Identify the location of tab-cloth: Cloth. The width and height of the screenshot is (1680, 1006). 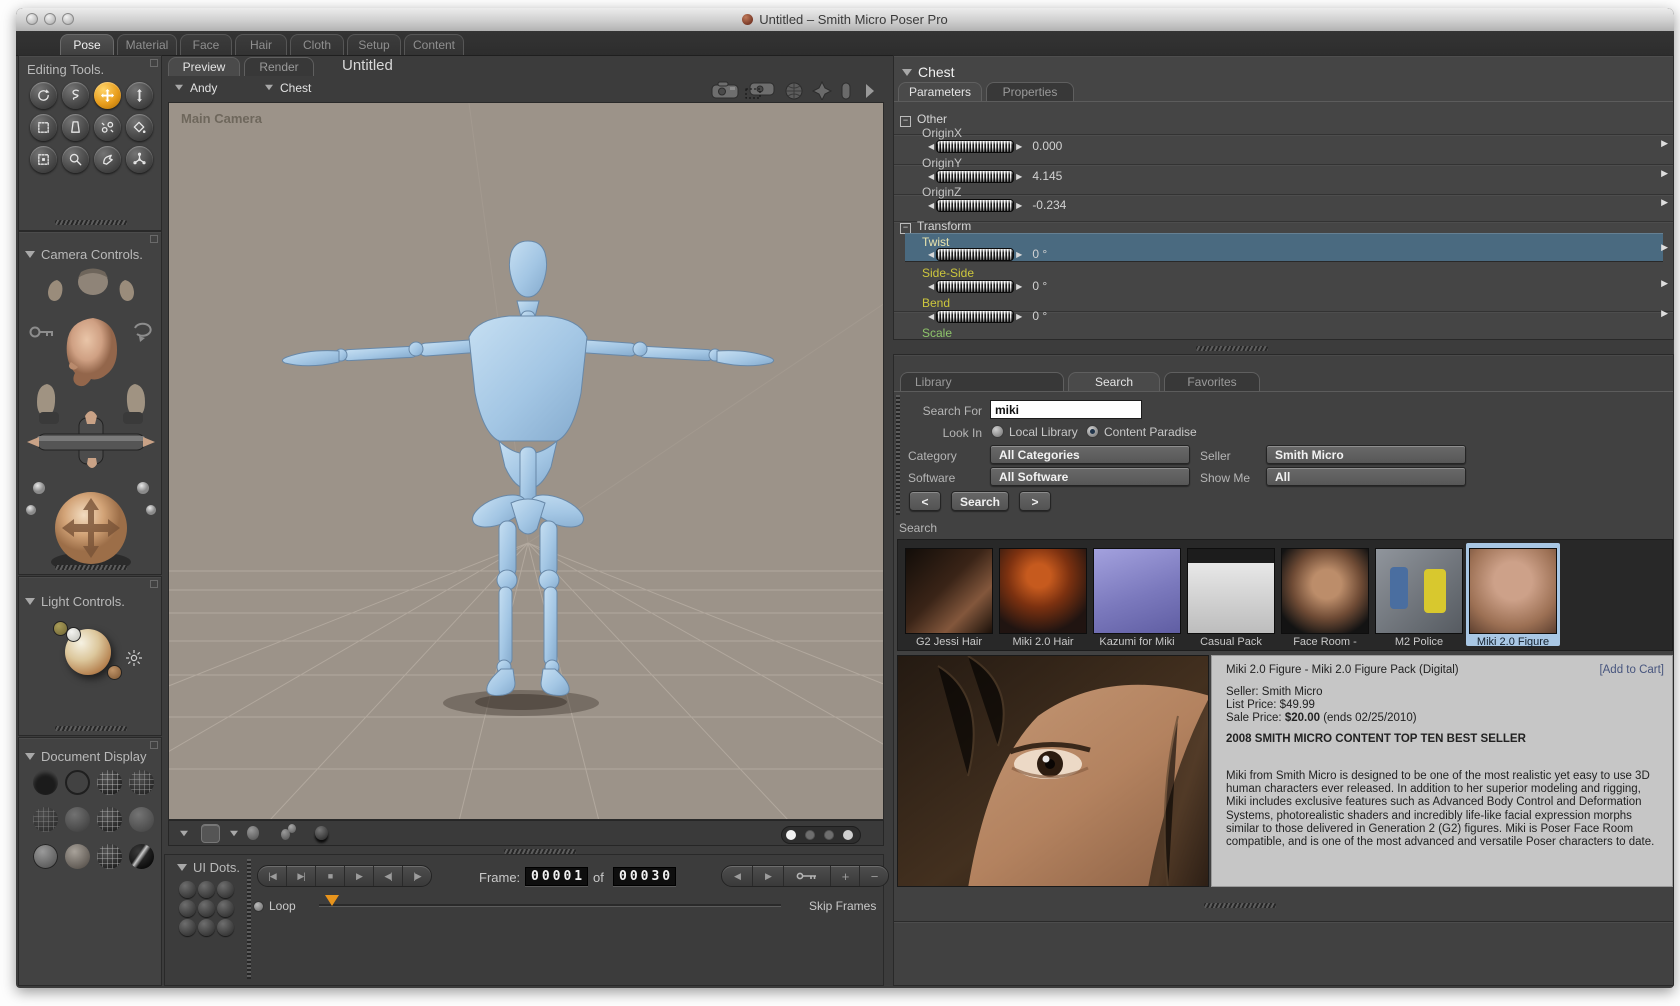
(317, 44).